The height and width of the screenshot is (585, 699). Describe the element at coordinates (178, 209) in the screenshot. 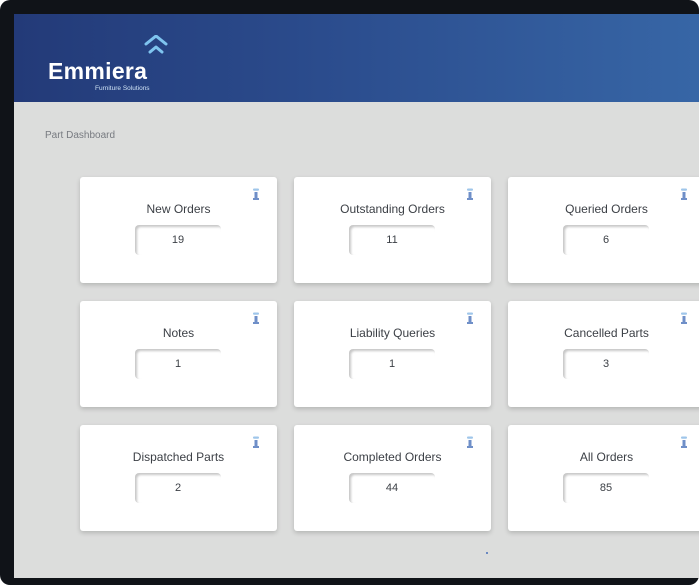

I see `tile-label: New Orders` at that location.